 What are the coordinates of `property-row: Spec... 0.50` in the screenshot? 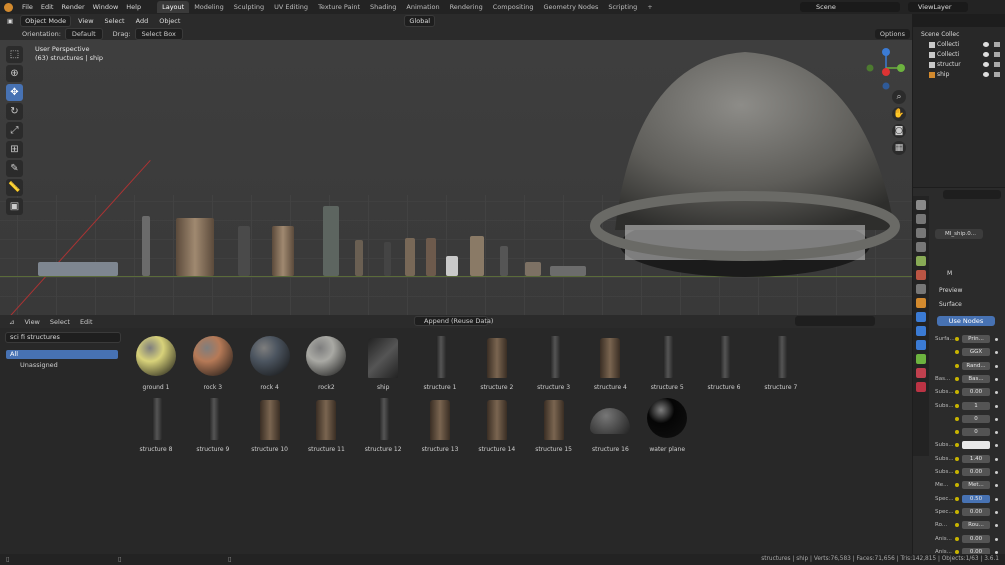 It's located at (969, 499).